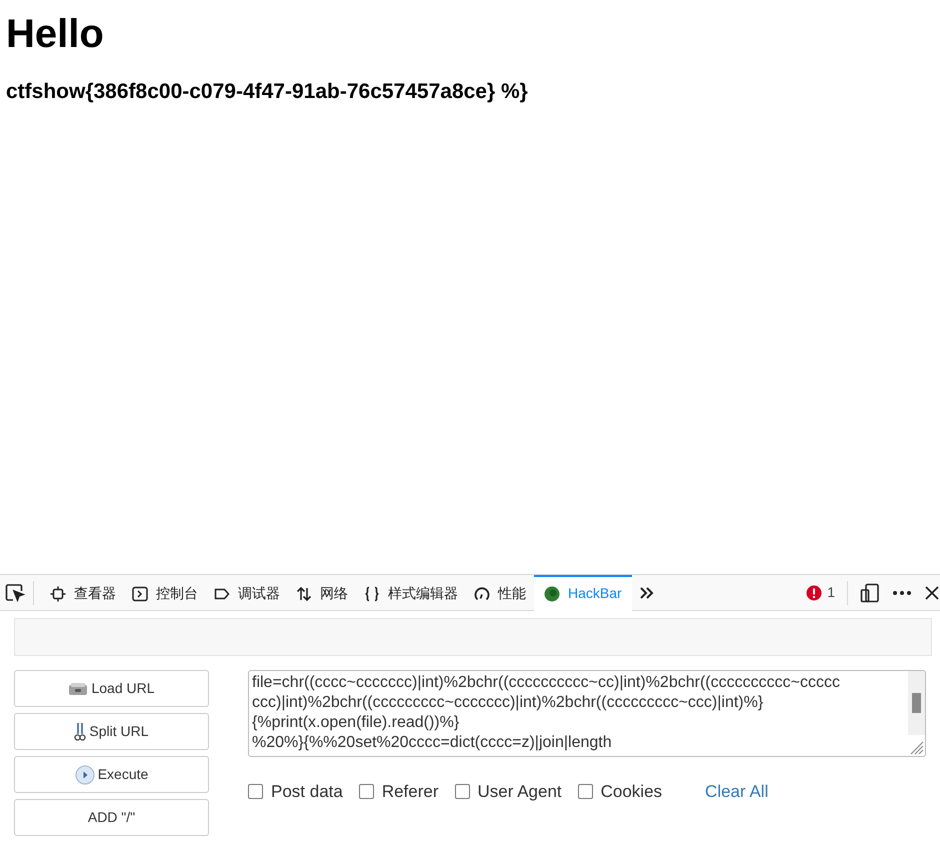  I want to click on flag-text: ctfshow{386f8c00-c079-4f47-91ab-76c57457a8ce} %}, so click(267, 92).